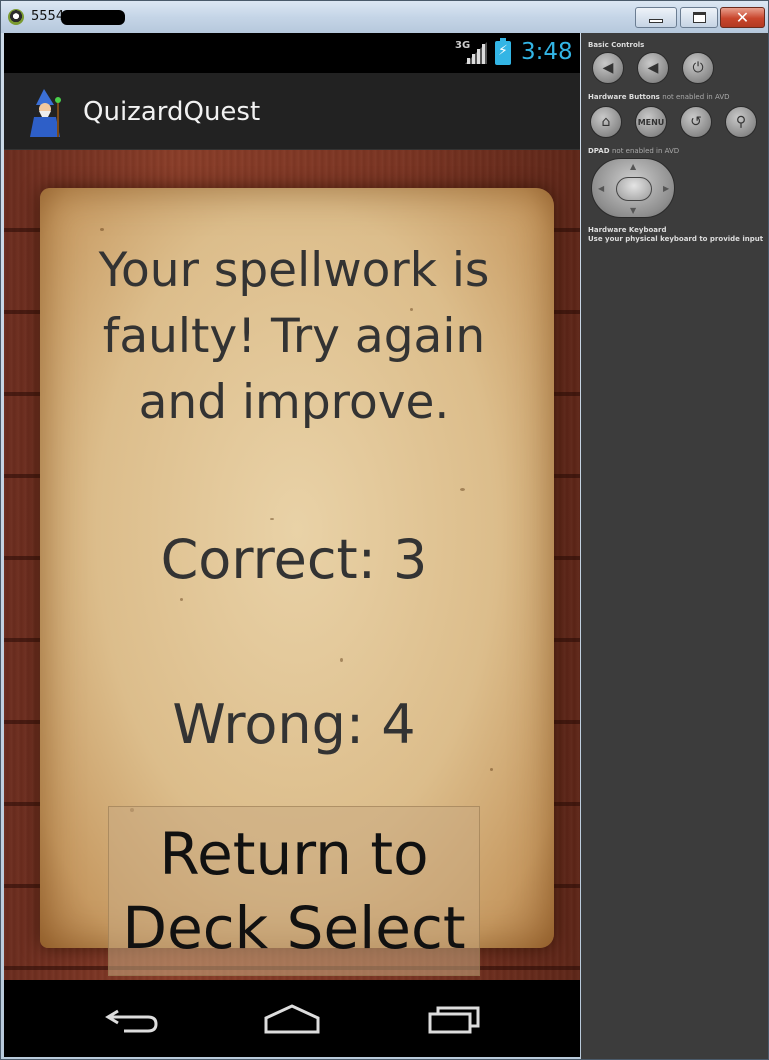  I want to click on dpad-down-icon: ▼, so click(633, 210).